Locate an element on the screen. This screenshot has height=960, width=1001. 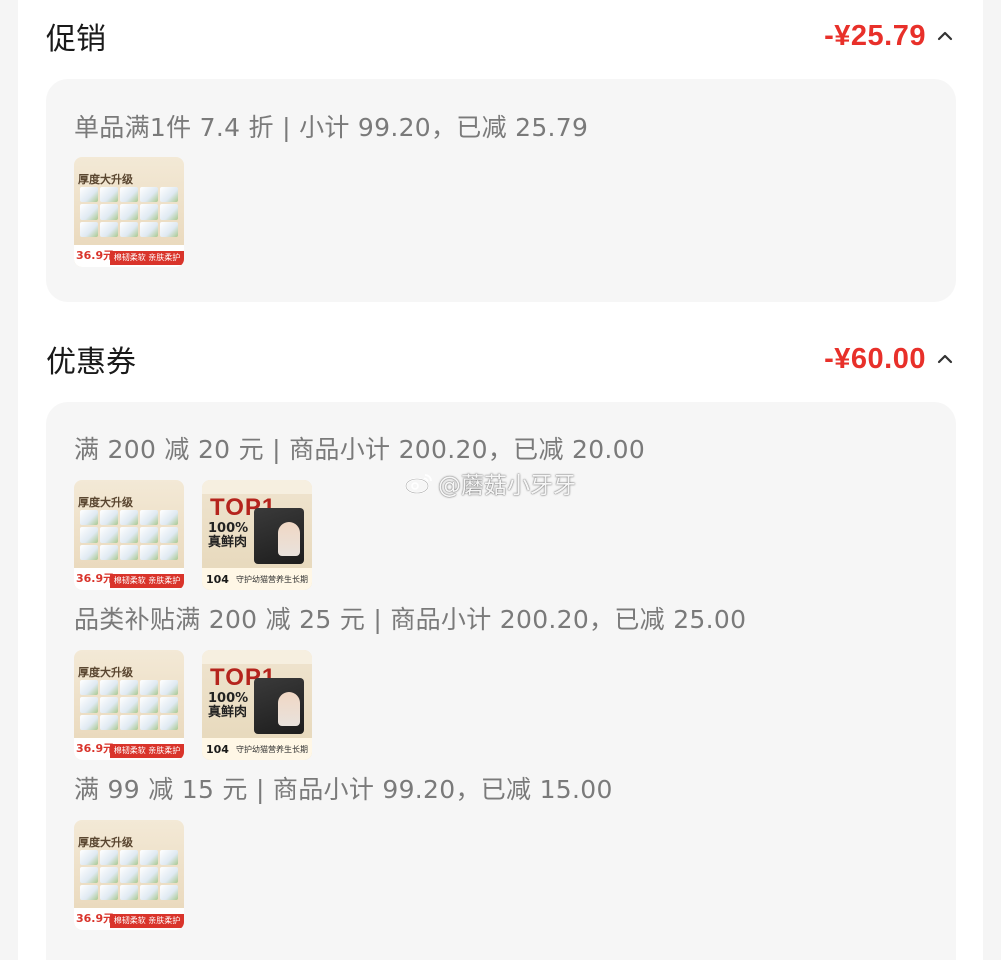
watermark-text: @蘑菇小牙牙 is located at coordinates (507, 486).